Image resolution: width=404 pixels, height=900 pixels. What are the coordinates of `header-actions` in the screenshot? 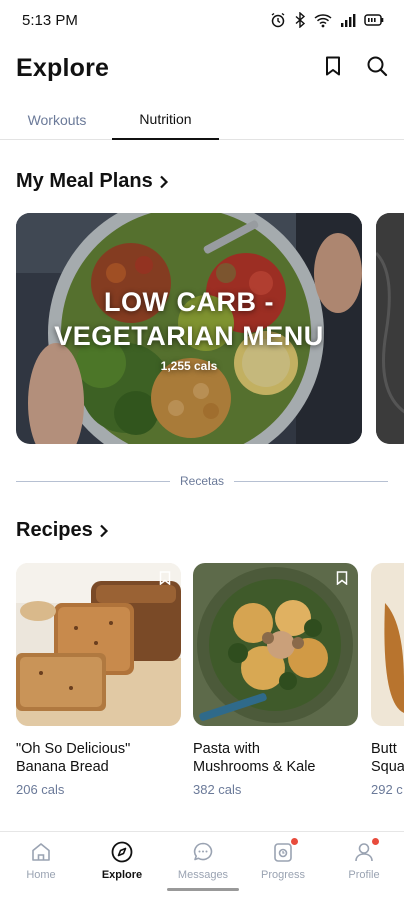 It's located at (355, 68).